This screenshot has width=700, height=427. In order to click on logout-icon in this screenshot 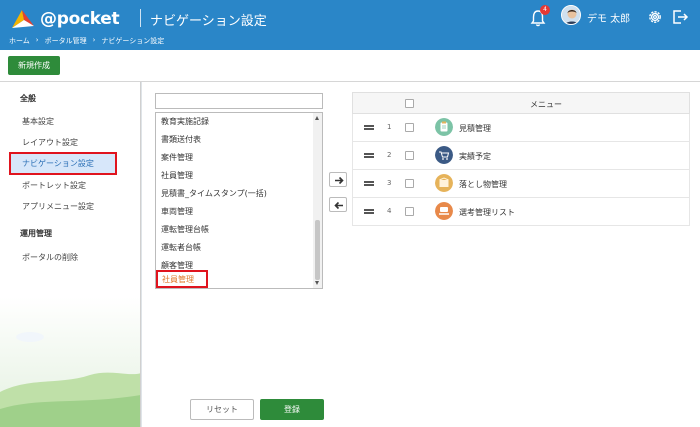, I will do `click(680, 17)`.